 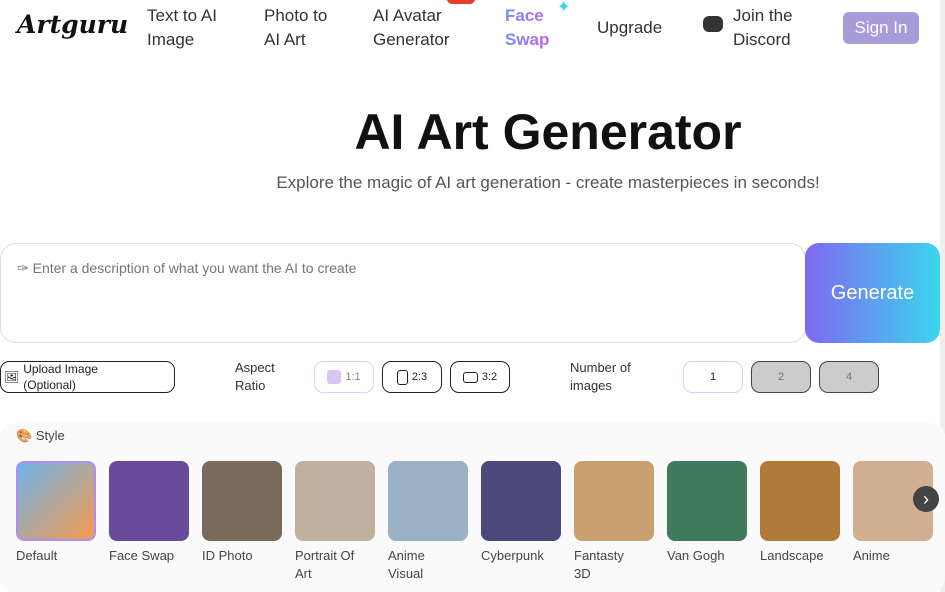 What do you see at coordinates (781, 377) in the screenshot?
I see `count-2: 2` at bounding box center [781, 377].